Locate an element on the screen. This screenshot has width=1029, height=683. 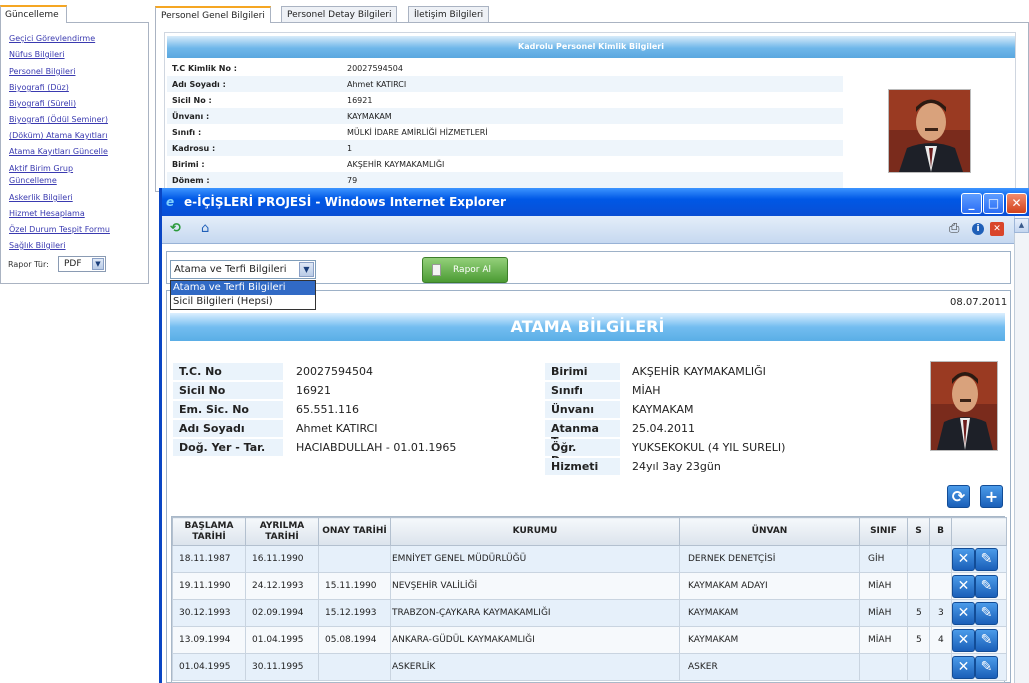
report-option-sicil: Sicil Bilgileri (Hepsi) is located at coordinates (243, 302).